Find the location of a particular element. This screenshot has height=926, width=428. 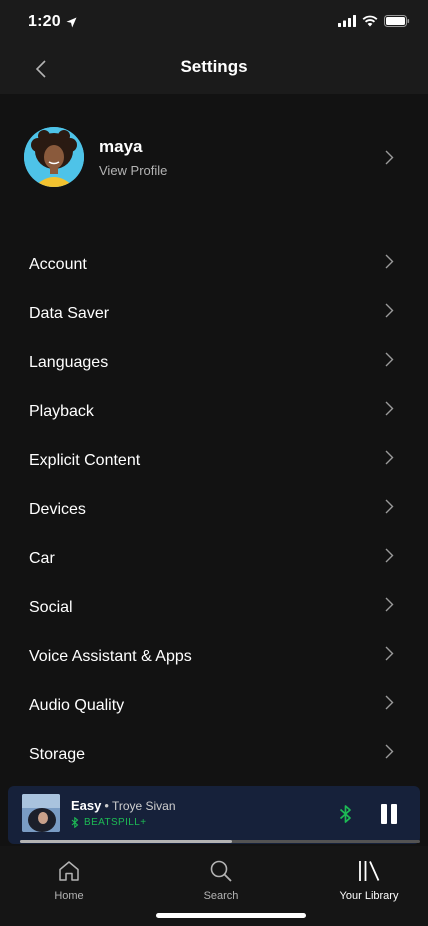

settings-item-label: Voice Assistant & Apps is located at coordinates (110, 656).